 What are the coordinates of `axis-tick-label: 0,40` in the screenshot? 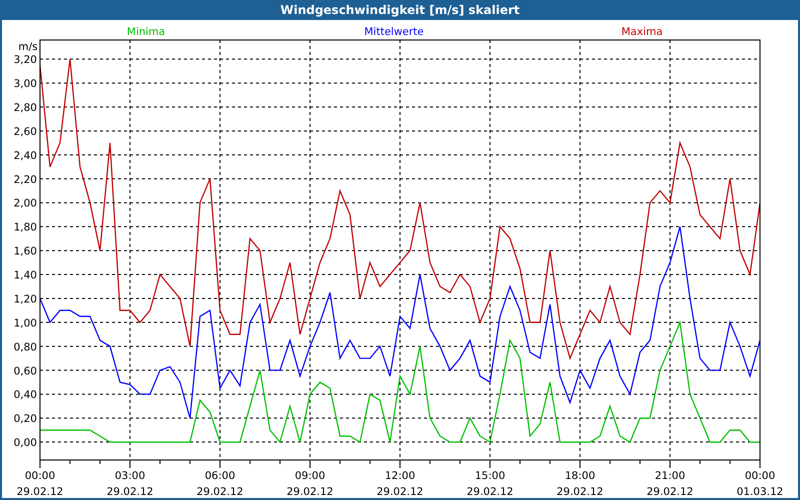 It's located at (25, 395).